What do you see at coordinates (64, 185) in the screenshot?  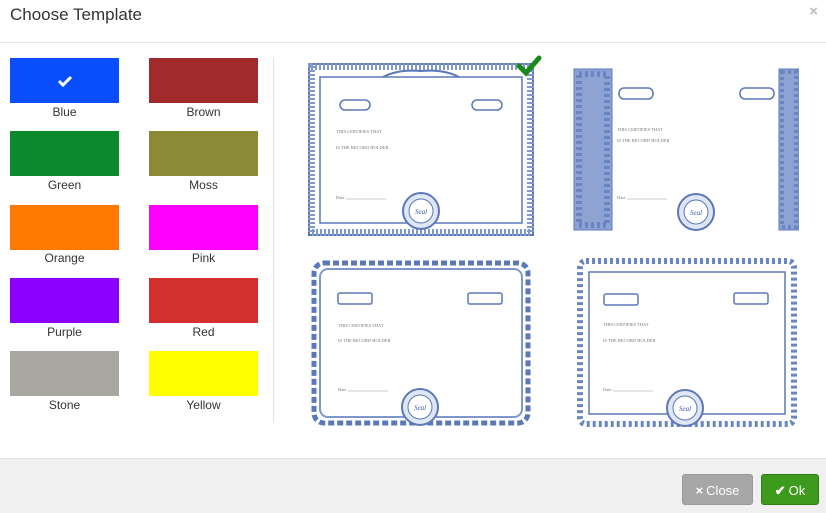 I see `swatch-label-green: Green` at bounding box center [64, 185].